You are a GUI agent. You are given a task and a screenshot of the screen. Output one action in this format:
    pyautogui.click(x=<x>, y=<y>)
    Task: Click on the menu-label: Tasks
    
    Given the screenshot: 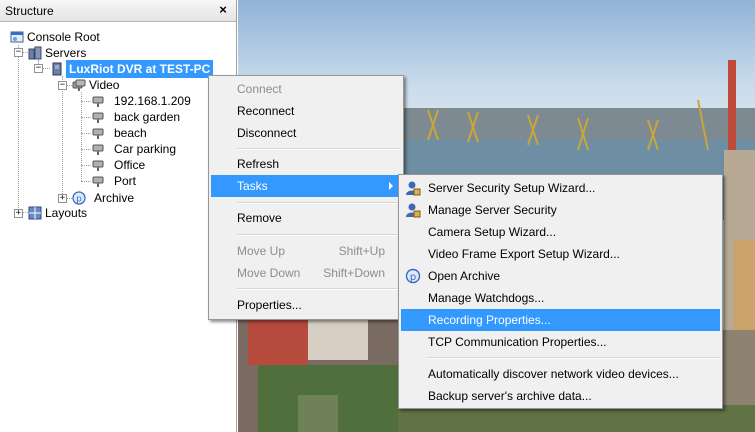 What is the action you would take?
    pyautogui.click(x=252, y=186)
    